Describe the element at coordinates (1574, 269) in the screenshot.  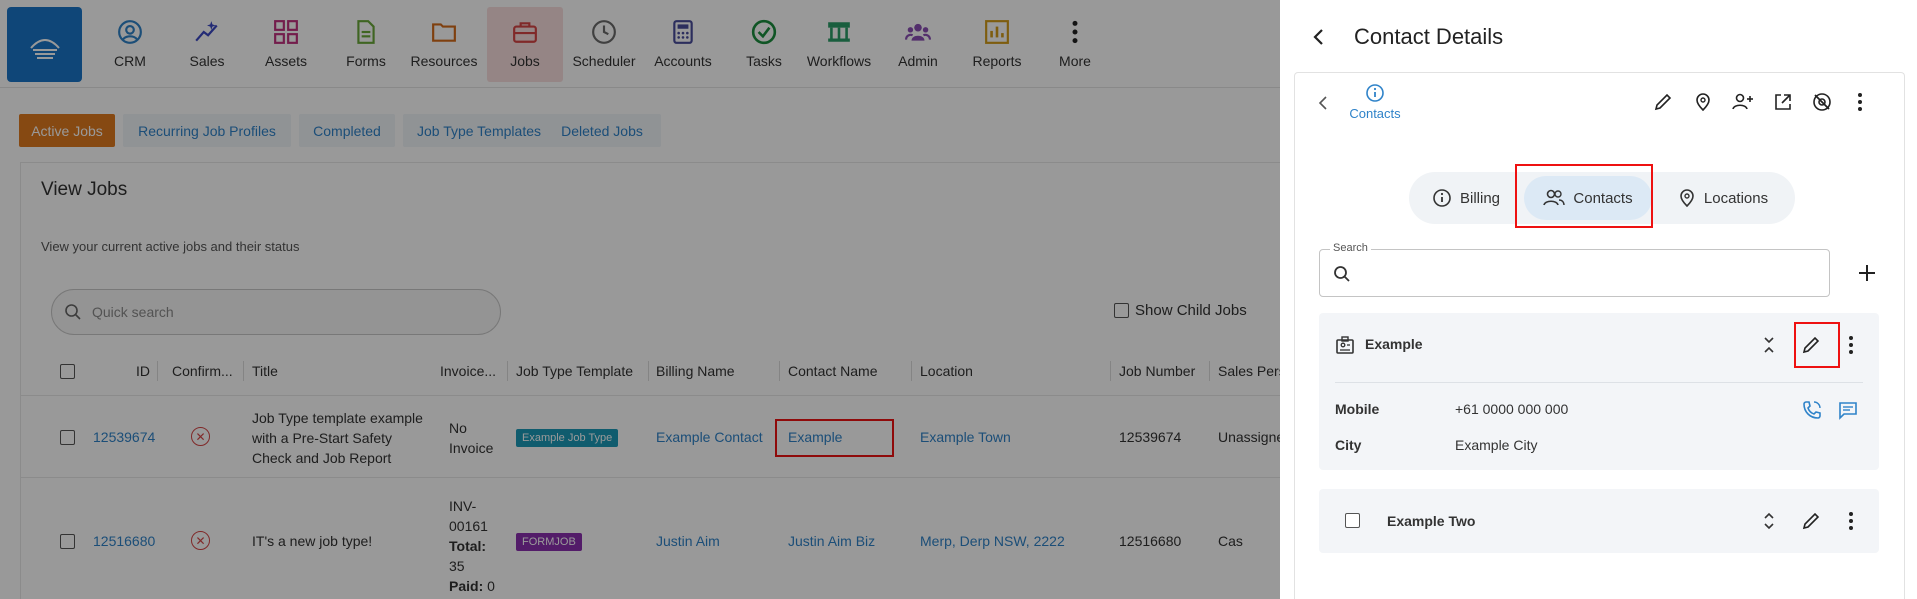
I see `contact-search-field: Search` at that location.